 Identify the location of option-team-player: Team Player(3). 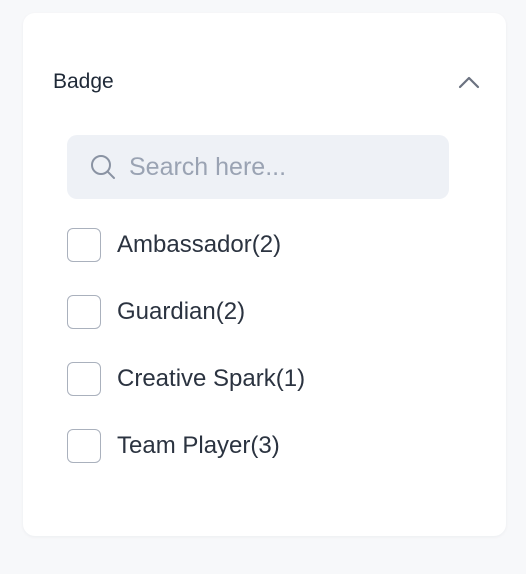
(267, 446).